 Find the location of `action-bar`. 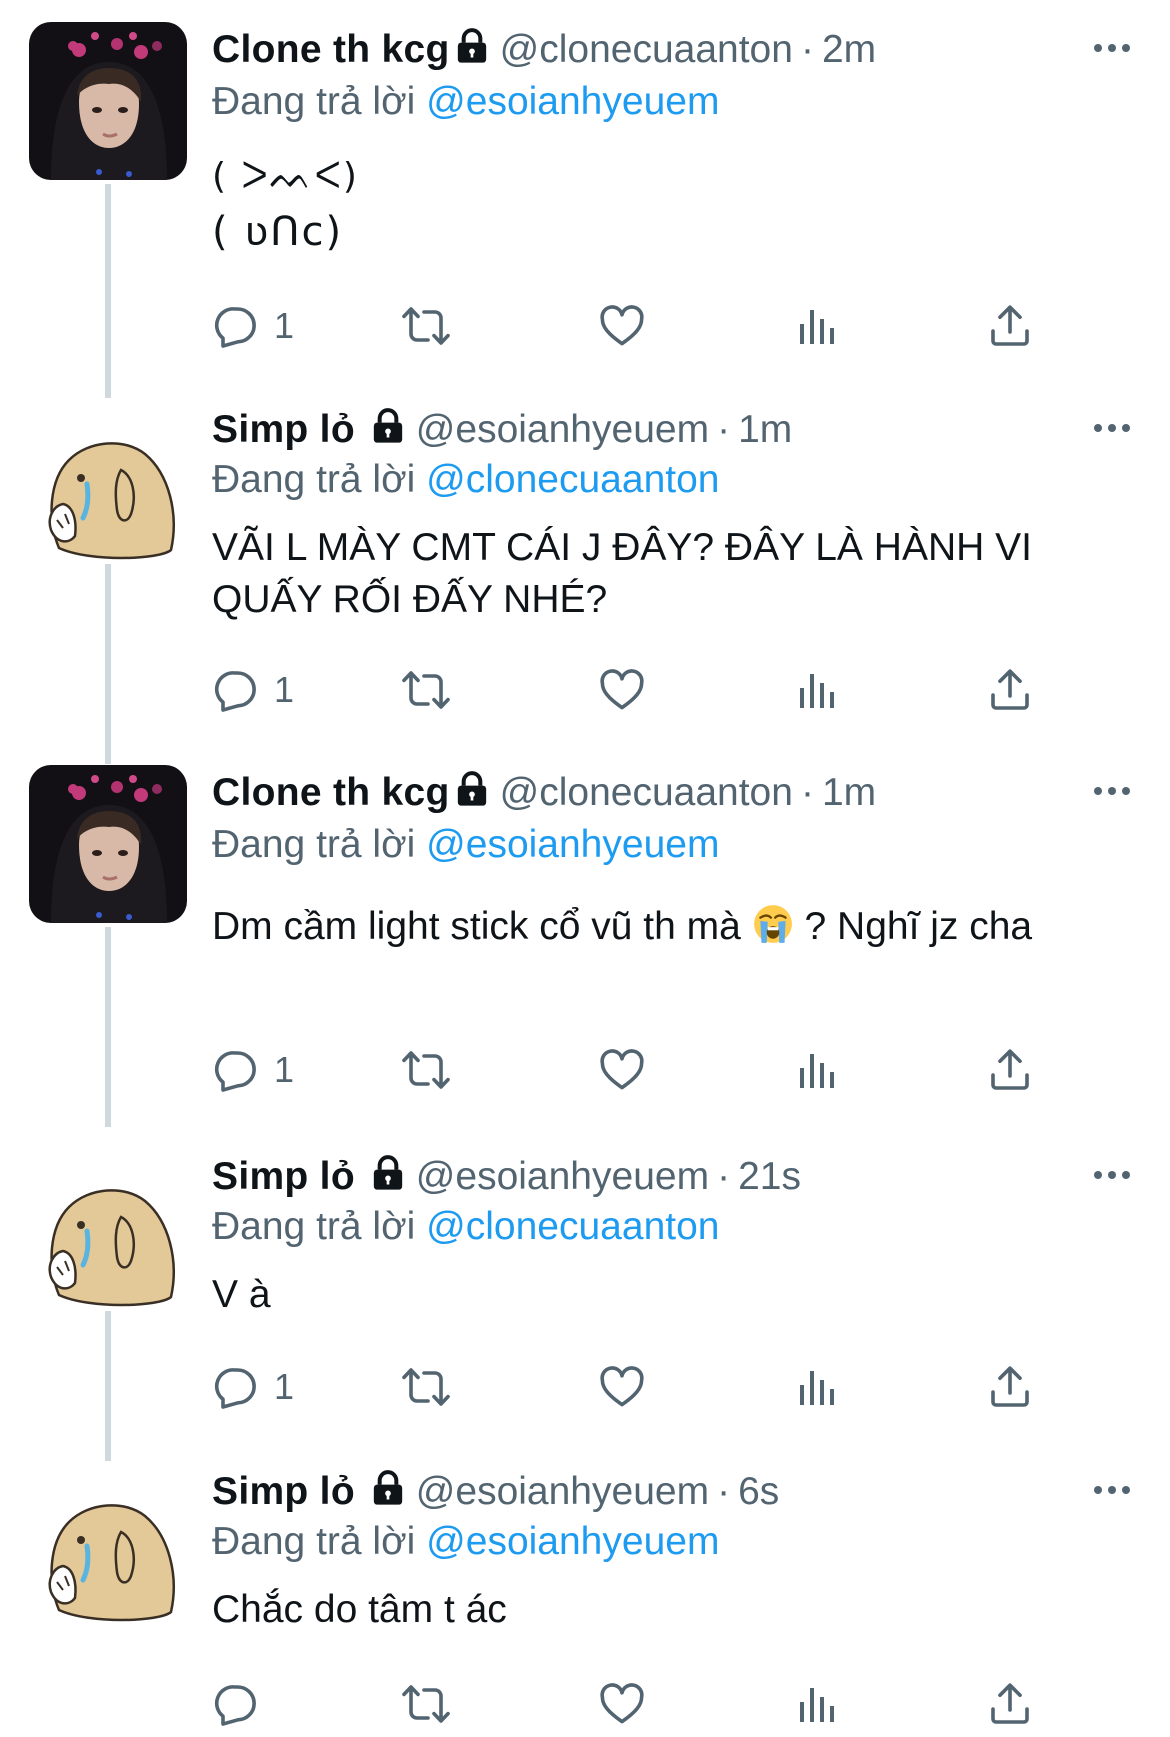

action-bar is located at coordinates (637, 1704).